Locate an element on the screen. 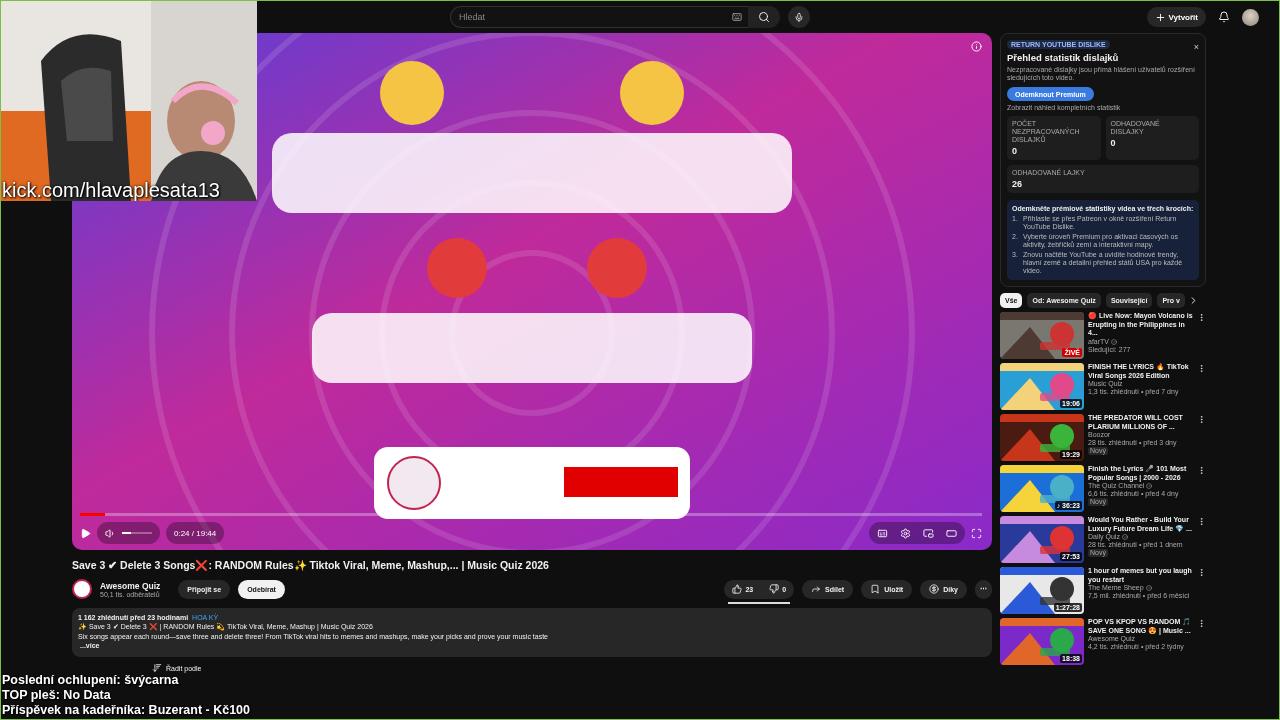 This screenshot has width=1280, height=720. notifications-icon is located at coordinates (1224, 17).